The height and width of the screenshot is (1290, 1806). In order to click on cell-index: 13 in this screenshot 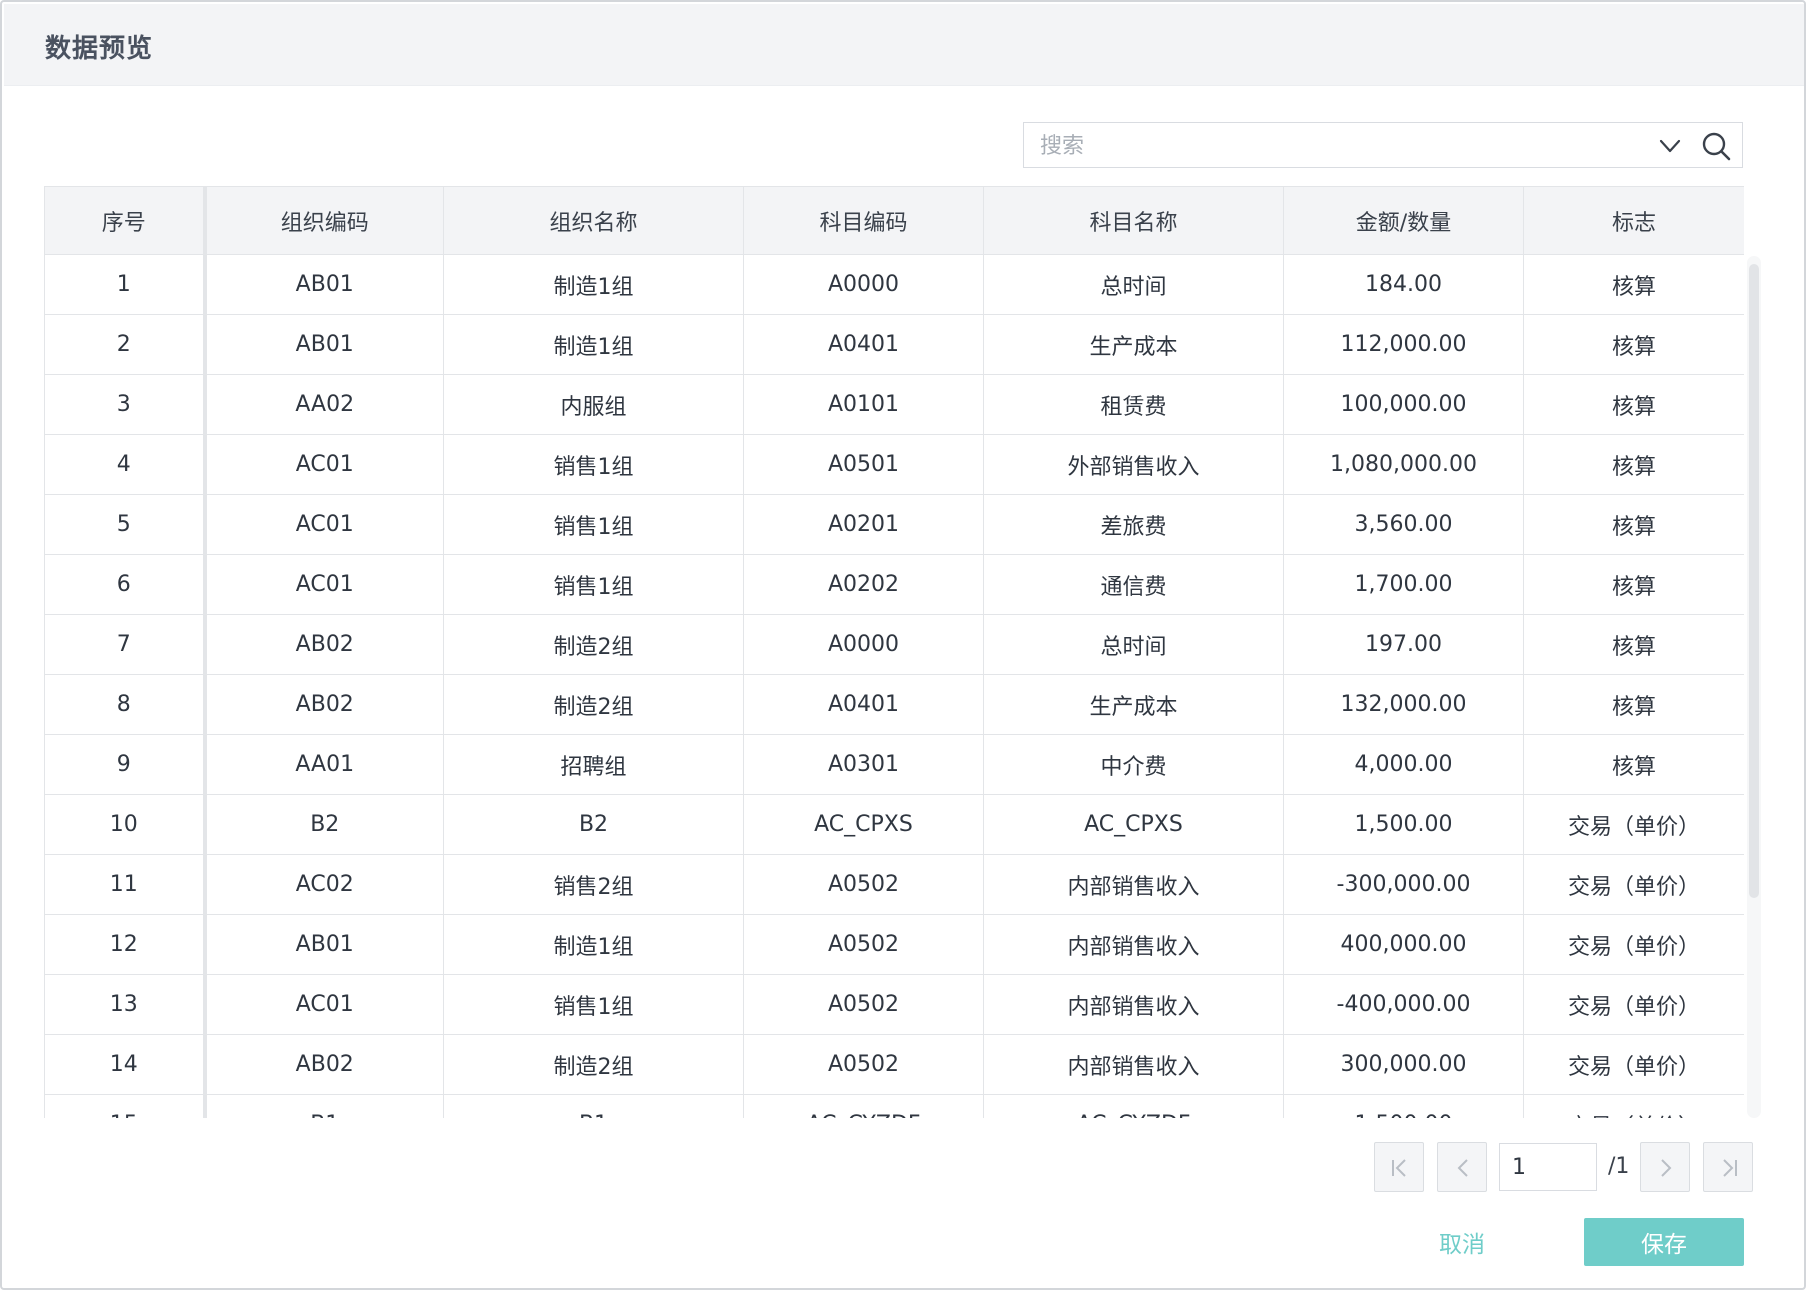, I will do `click(125, 1004)`.